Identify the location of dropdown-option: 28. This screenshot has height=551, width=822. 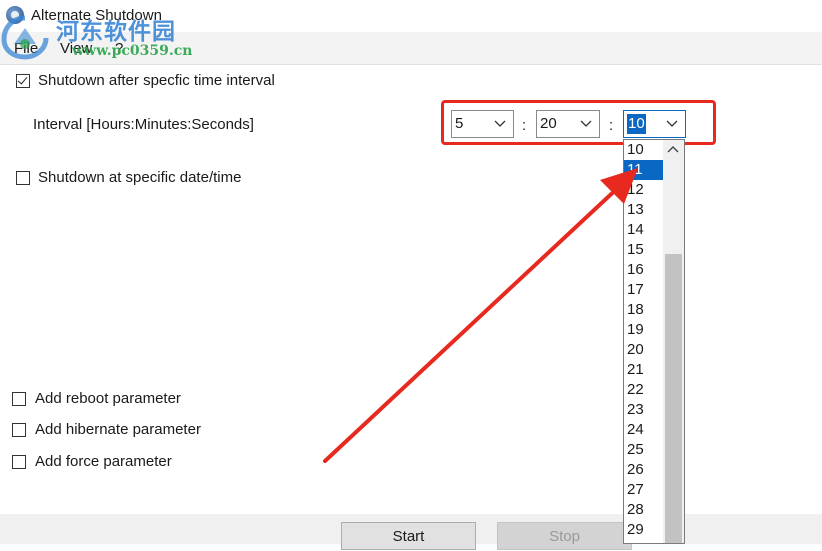
(644, 510).